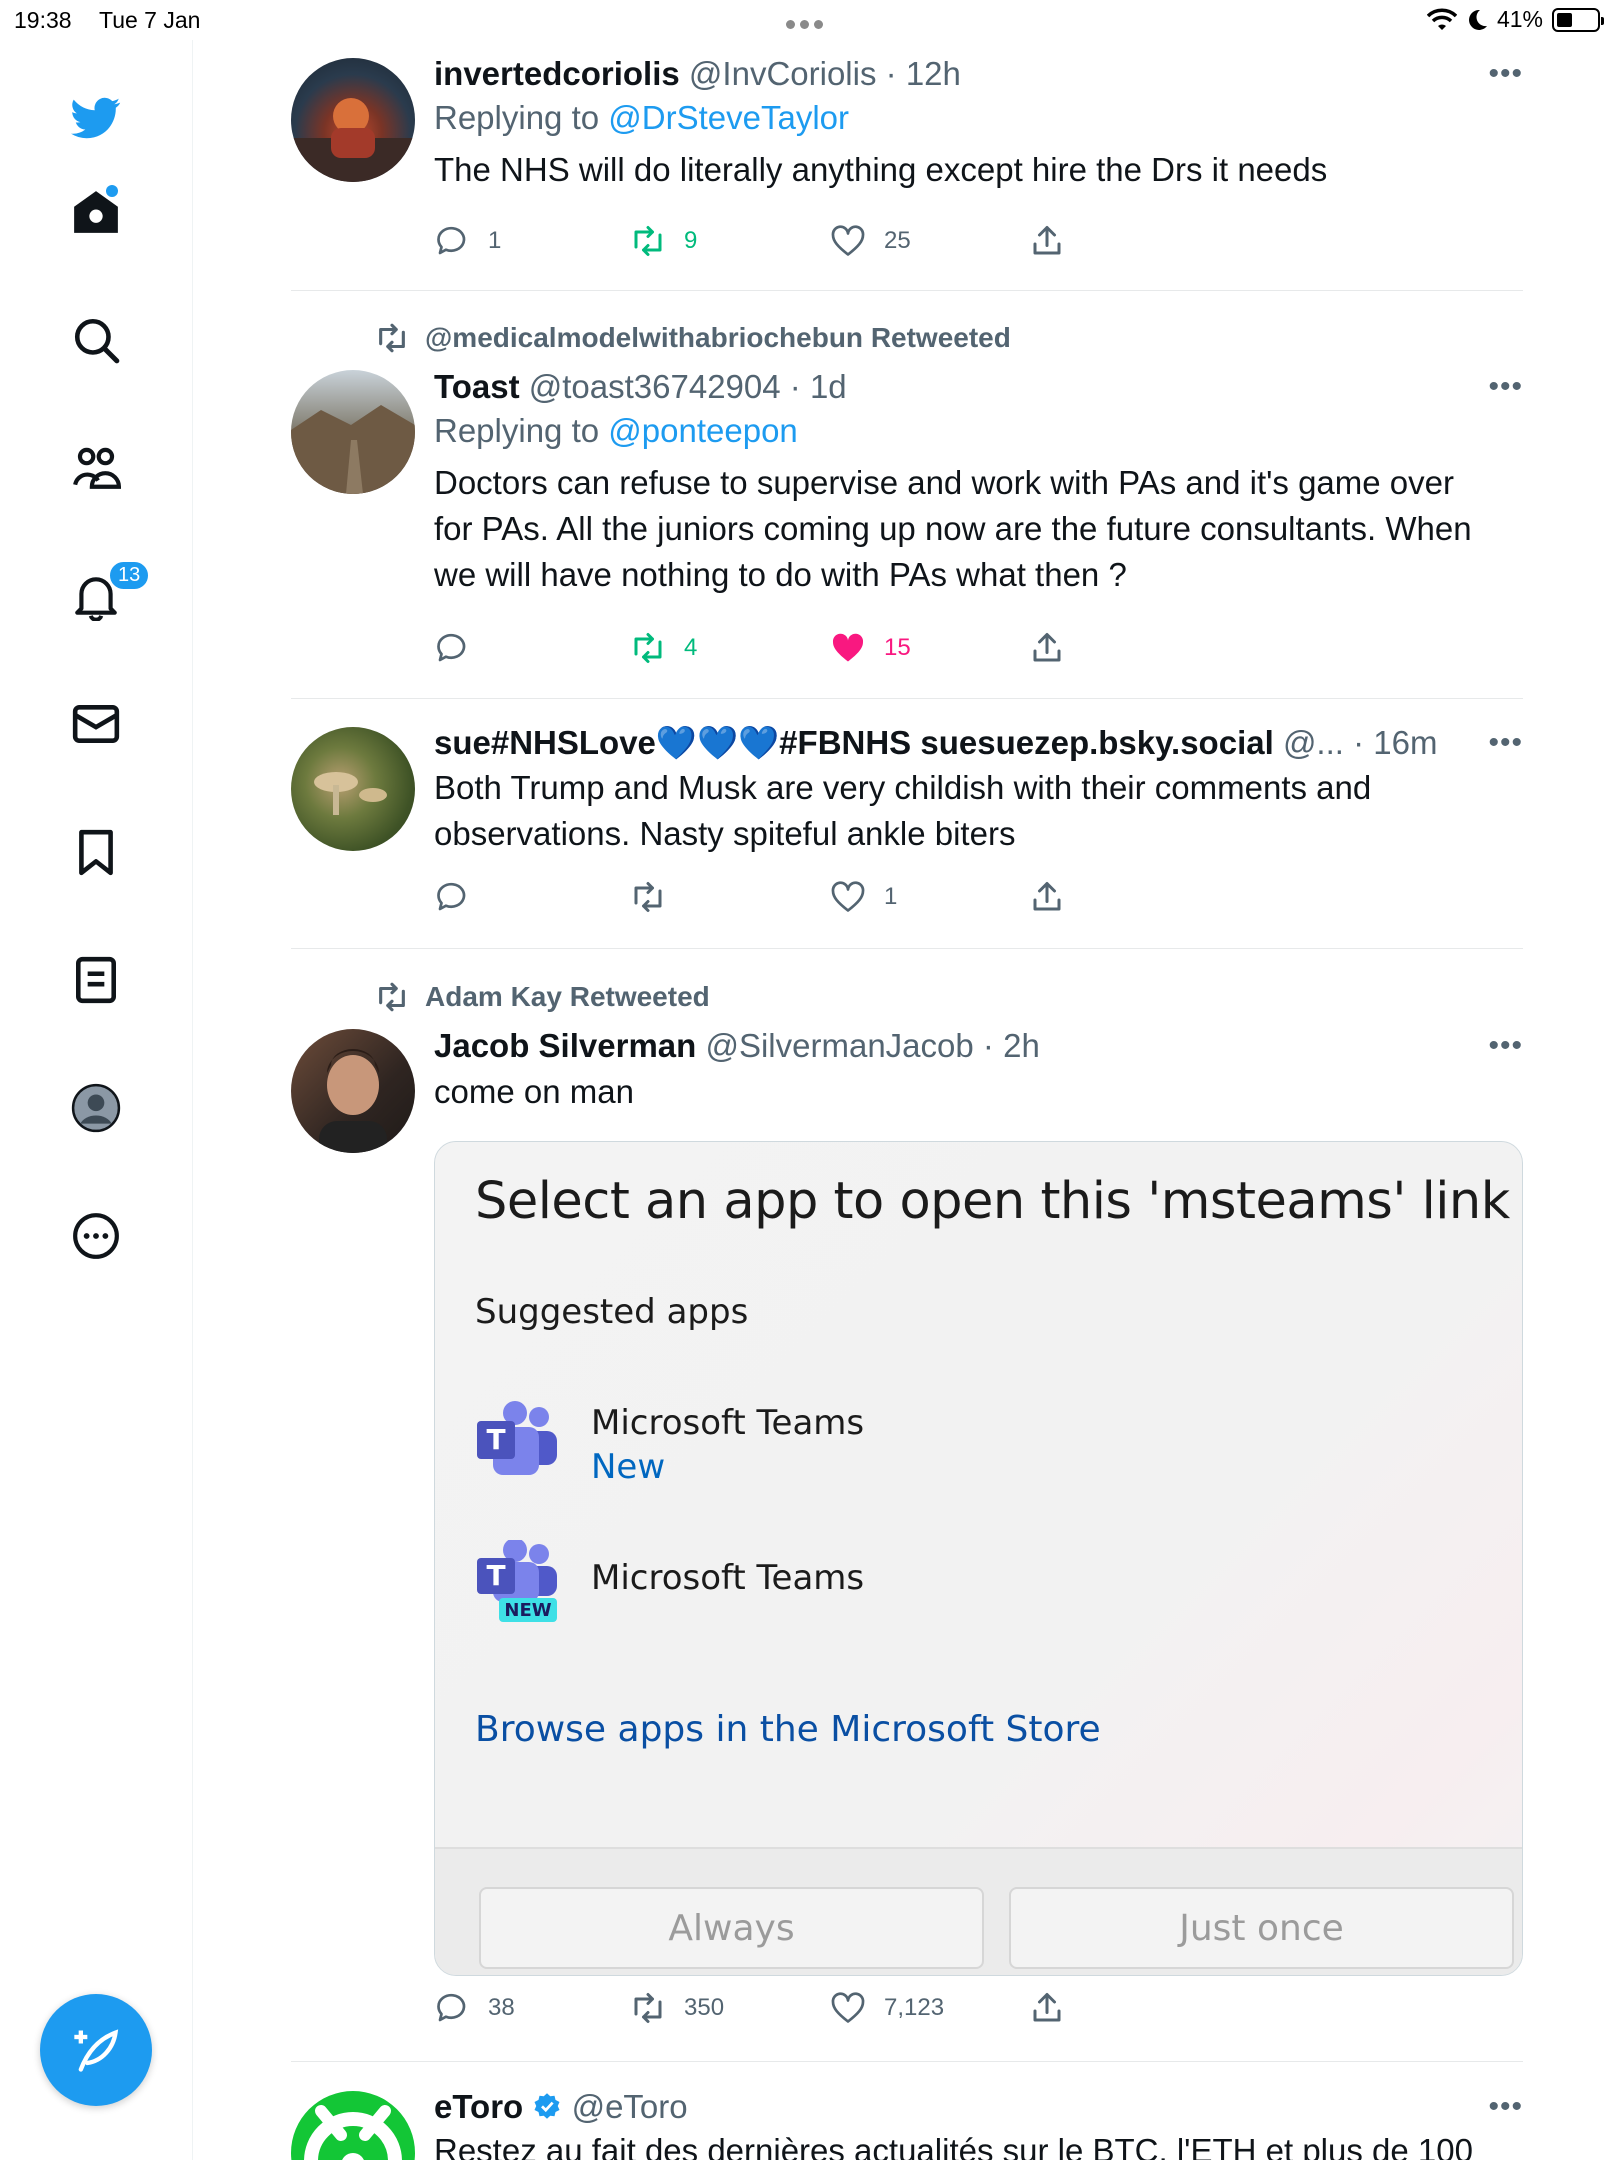 The image size is (1620, 2160). Describe the element at coordinates (567, 997) in the screenshot. I see `retweeted-by-label: Adam Kay Retweeted` at that location.